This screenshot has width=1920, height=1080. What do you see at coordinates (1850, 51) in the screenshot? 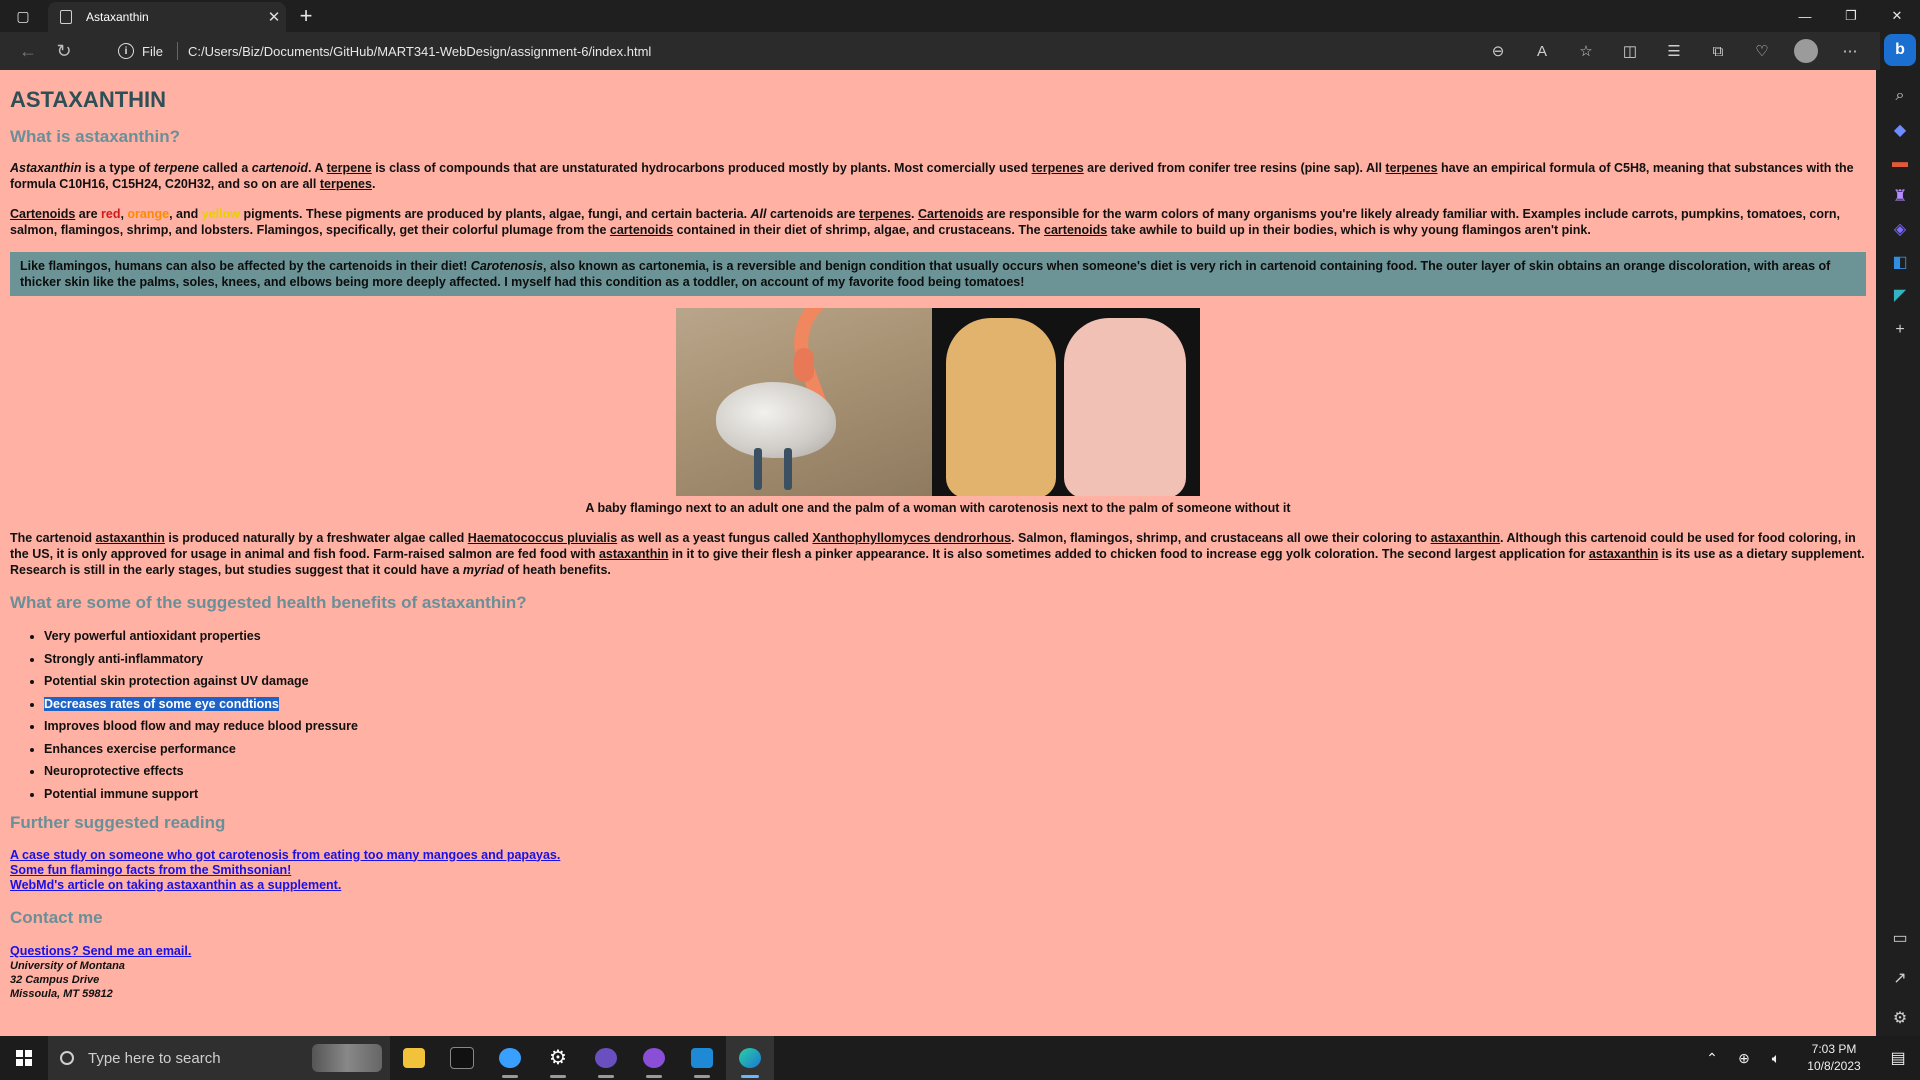
I see `more-menu-icon: ⋯` at bounding box center [1850, 51].